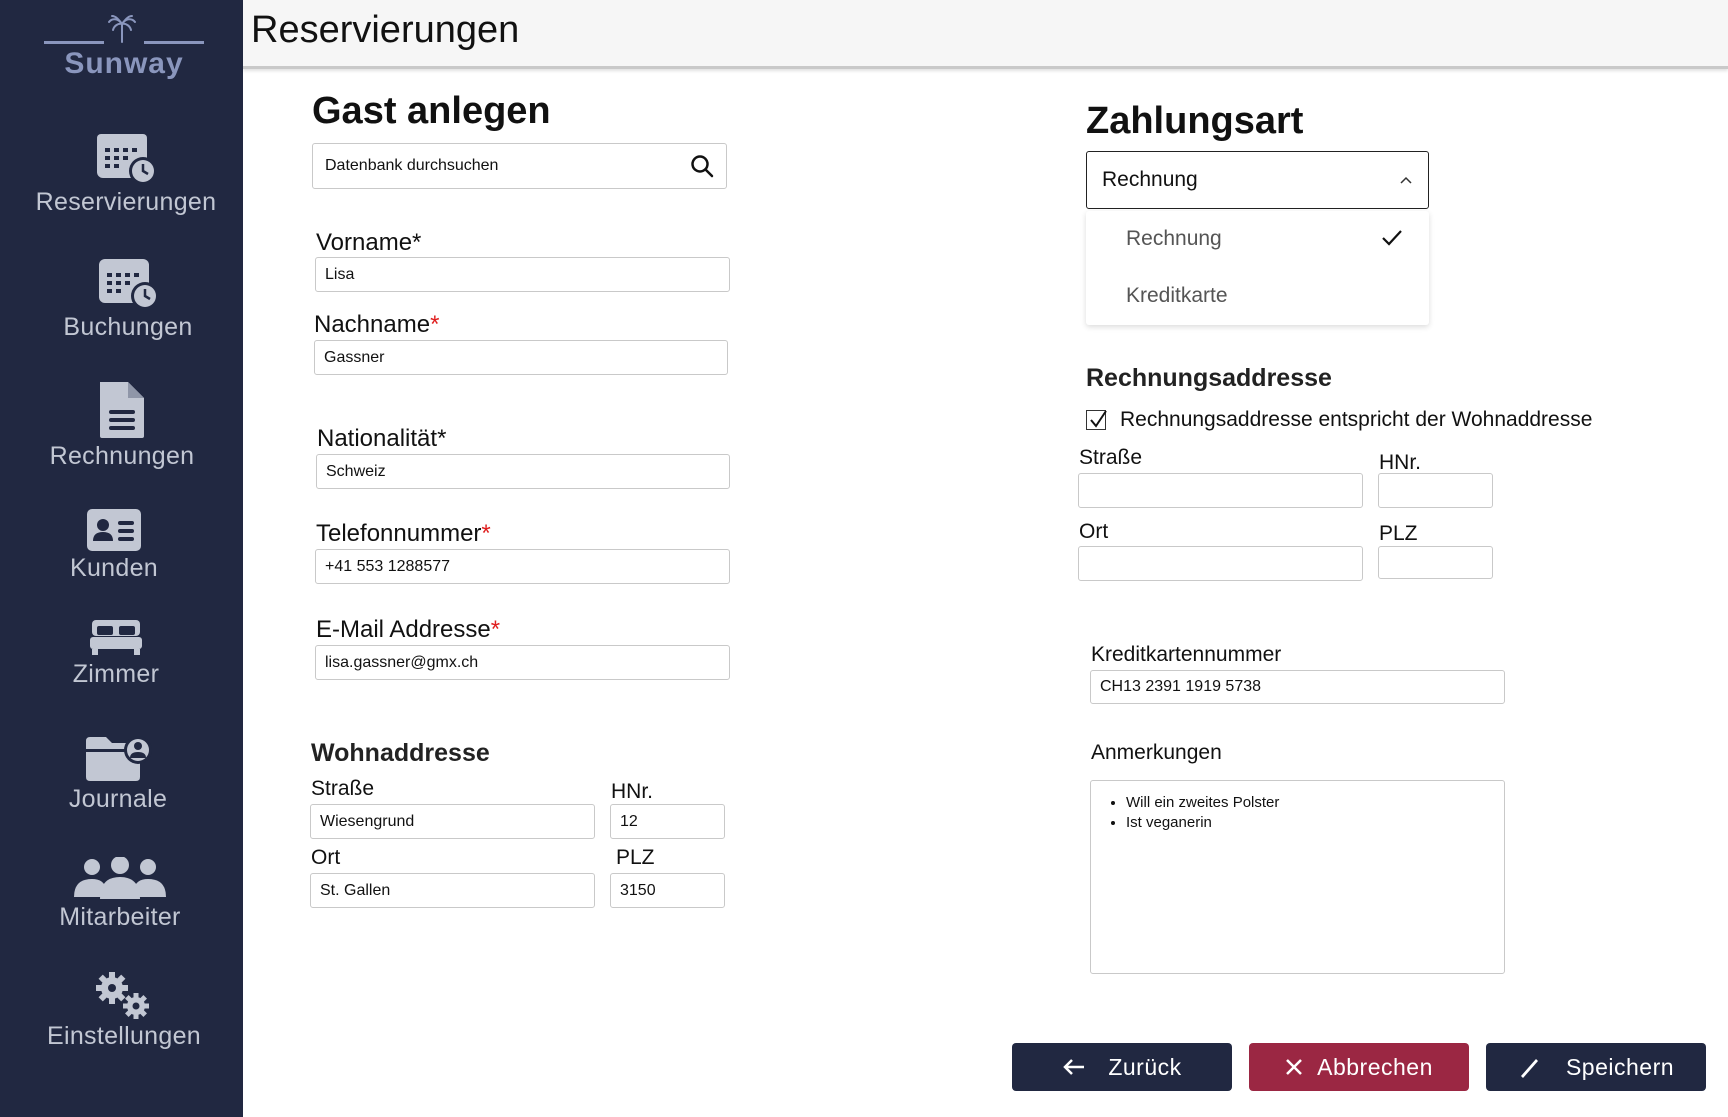 This screenshot has width=1728, height=1117. I want to click on sidebar-item-label: Journale, so click(118, 799).